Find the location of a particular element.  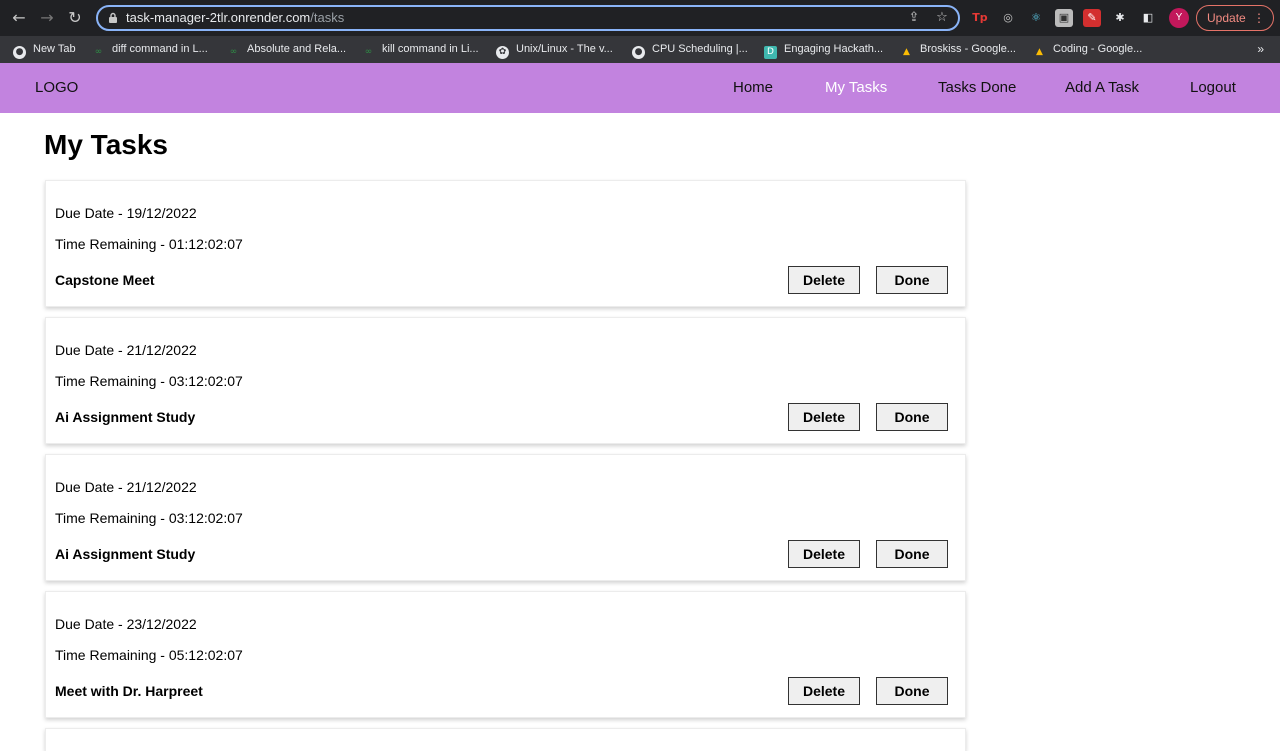

share-icon: ⇪ is located at coordinates (914, 18).